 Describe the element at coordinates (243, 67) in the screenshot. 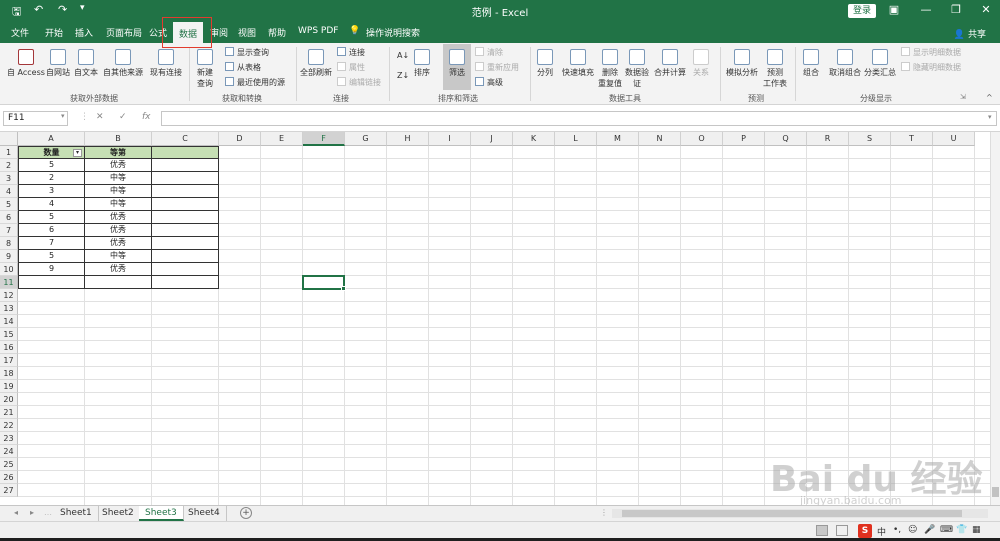

I see `from-table-button: 从表格` at that location.